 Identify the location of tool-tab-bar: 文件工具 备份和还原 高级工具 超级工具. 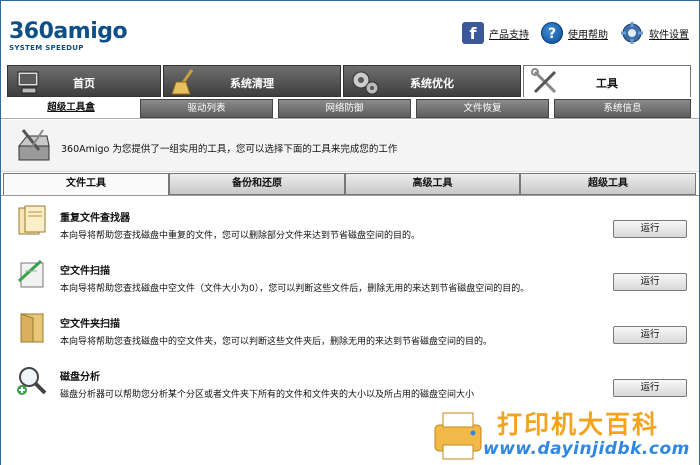
(350, 184).